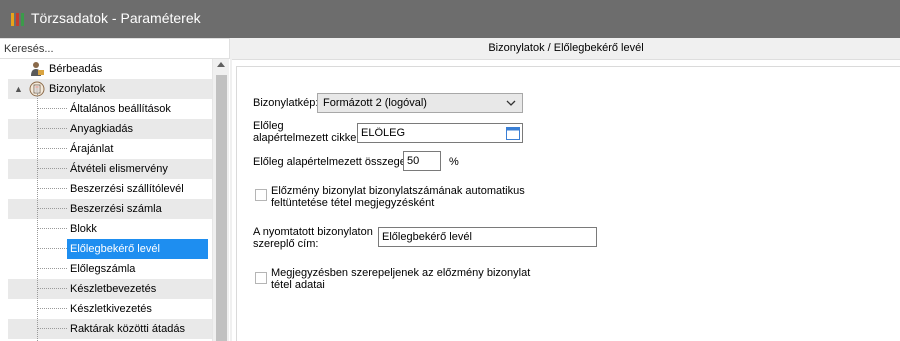 This screenshot has width=900, height=341. What do you see at coordinates (116, 18) in the screenshot?
I see `window-title: Törzsadatok - Paraméterek` at bounding box center [116, 18].